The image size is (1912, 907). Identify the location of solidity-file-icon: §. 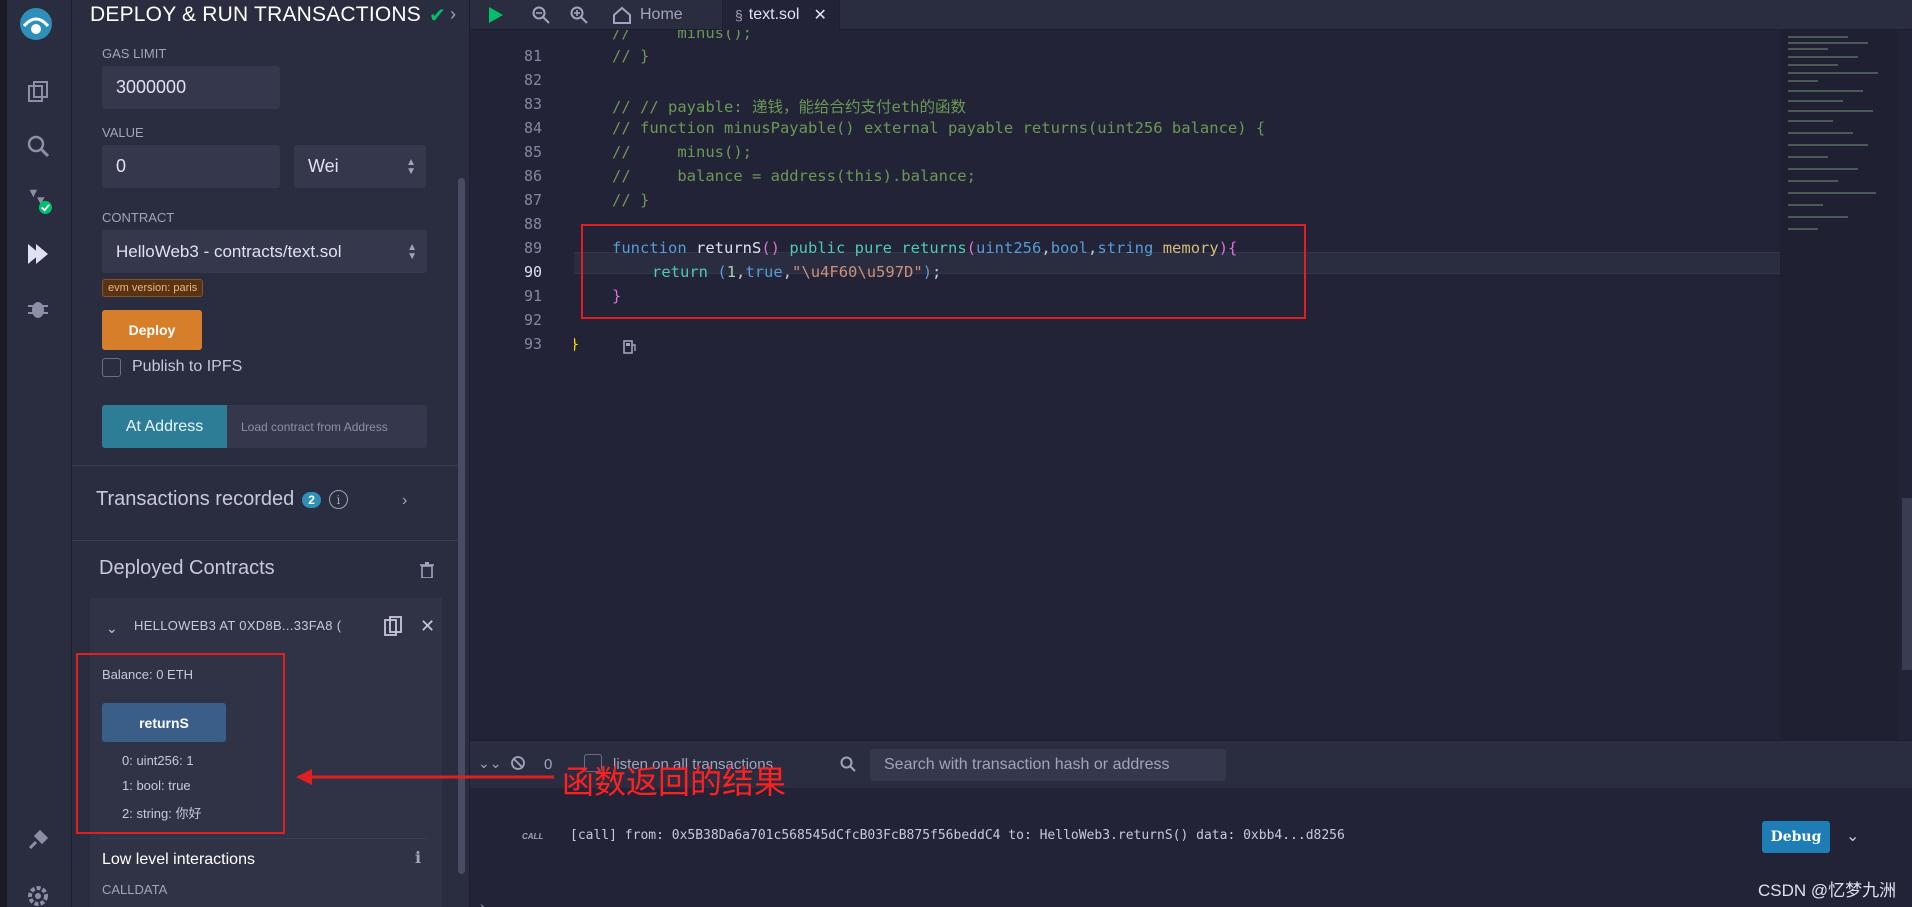
(739, 15).